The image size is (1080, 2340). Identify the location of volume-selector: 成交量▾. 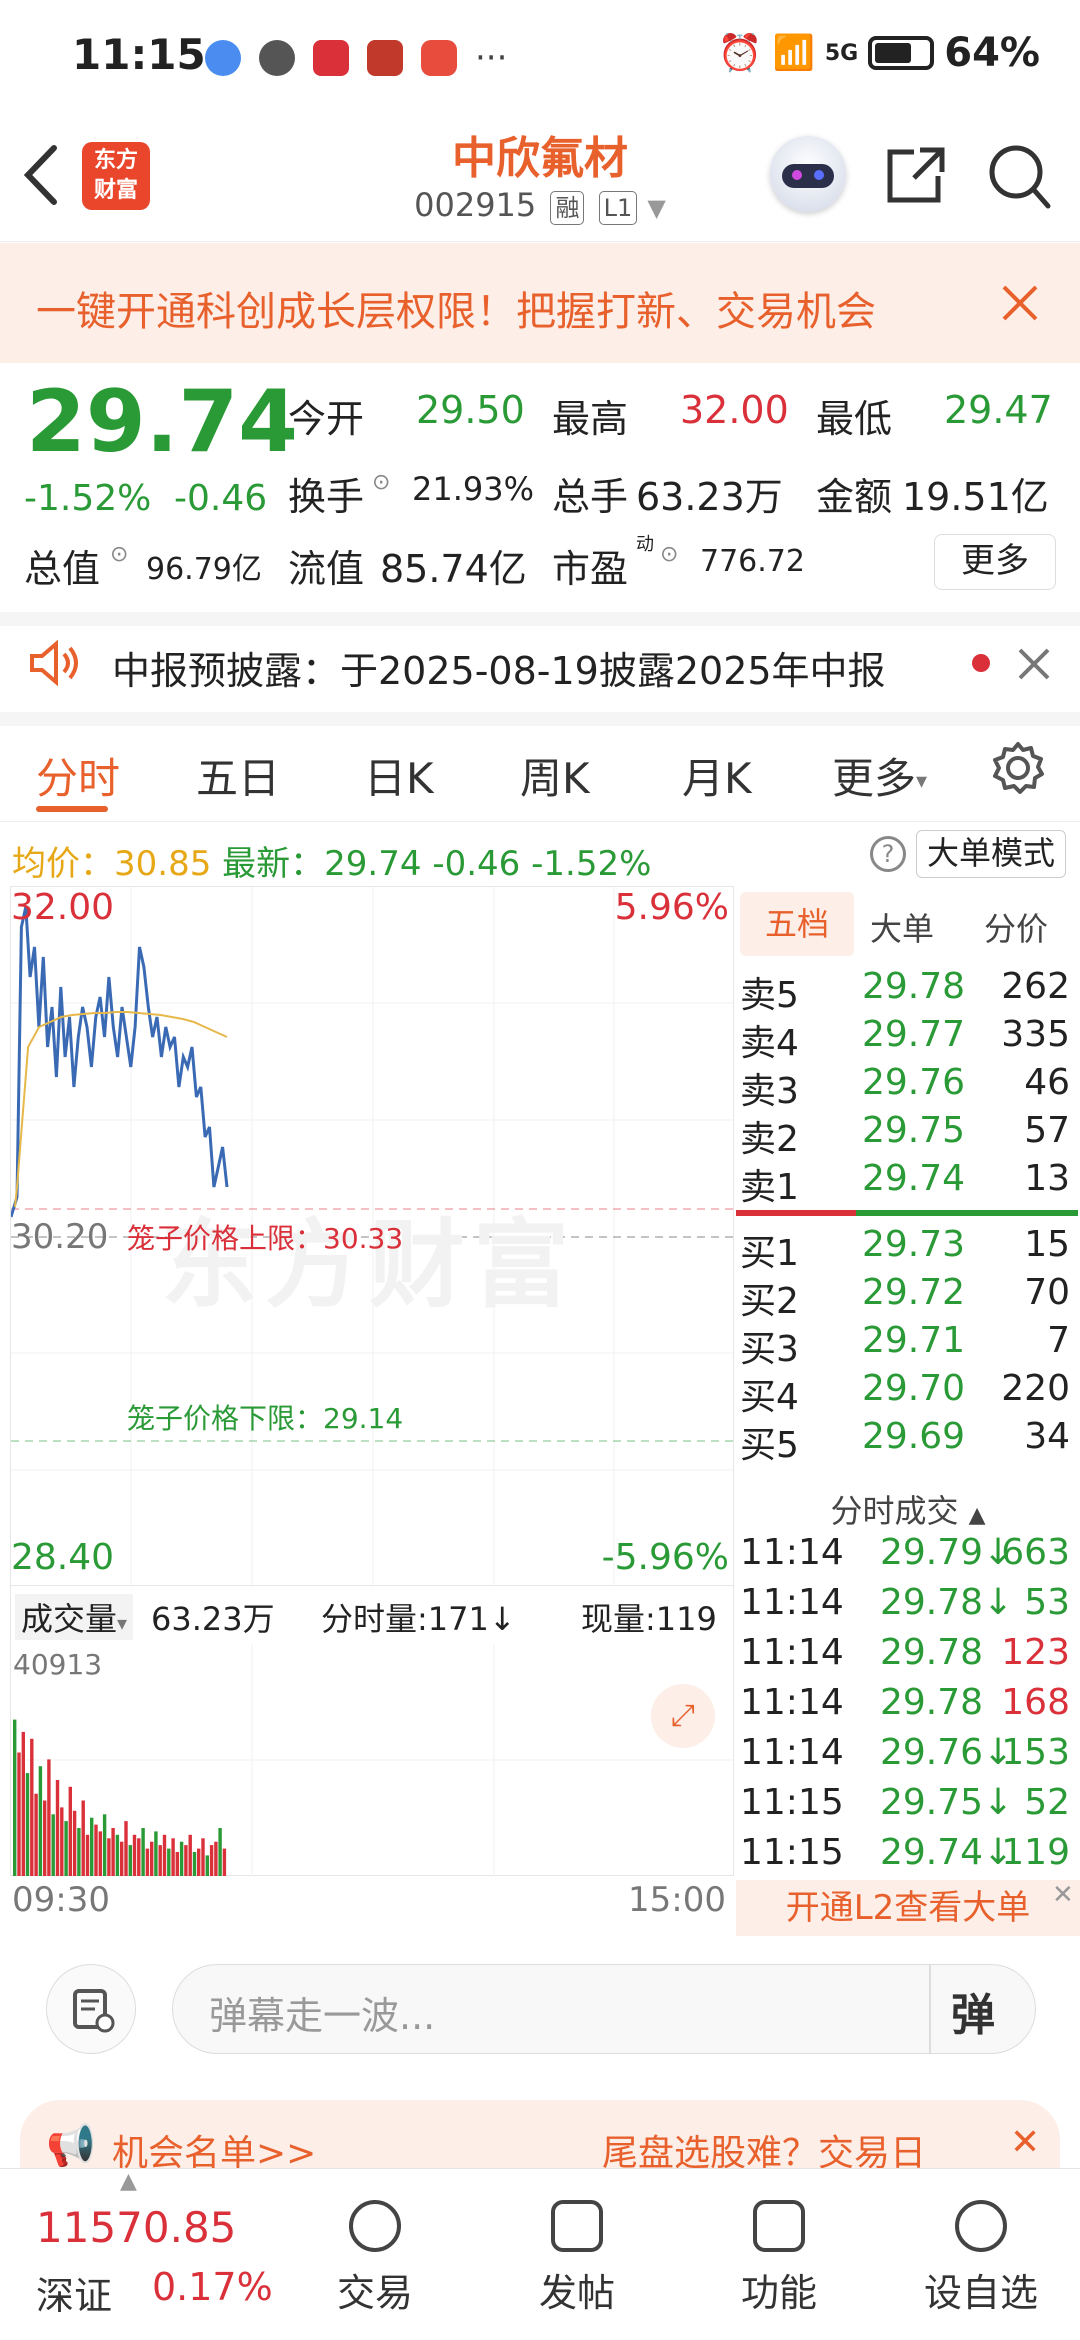
(74, 1617).